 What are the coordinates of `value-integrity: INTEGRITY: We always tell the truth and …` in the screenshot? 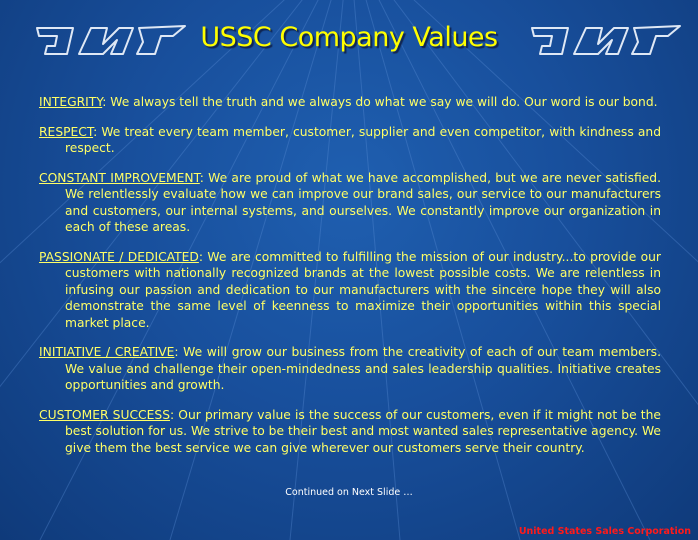 It's located at (350, 102).